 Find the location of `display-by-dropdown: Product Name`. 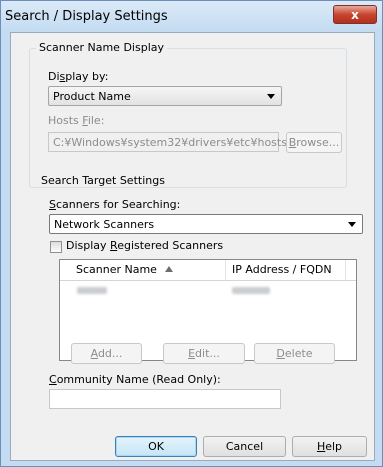

display-by-dropdown: Product Name is located at coordinates (165, 96).